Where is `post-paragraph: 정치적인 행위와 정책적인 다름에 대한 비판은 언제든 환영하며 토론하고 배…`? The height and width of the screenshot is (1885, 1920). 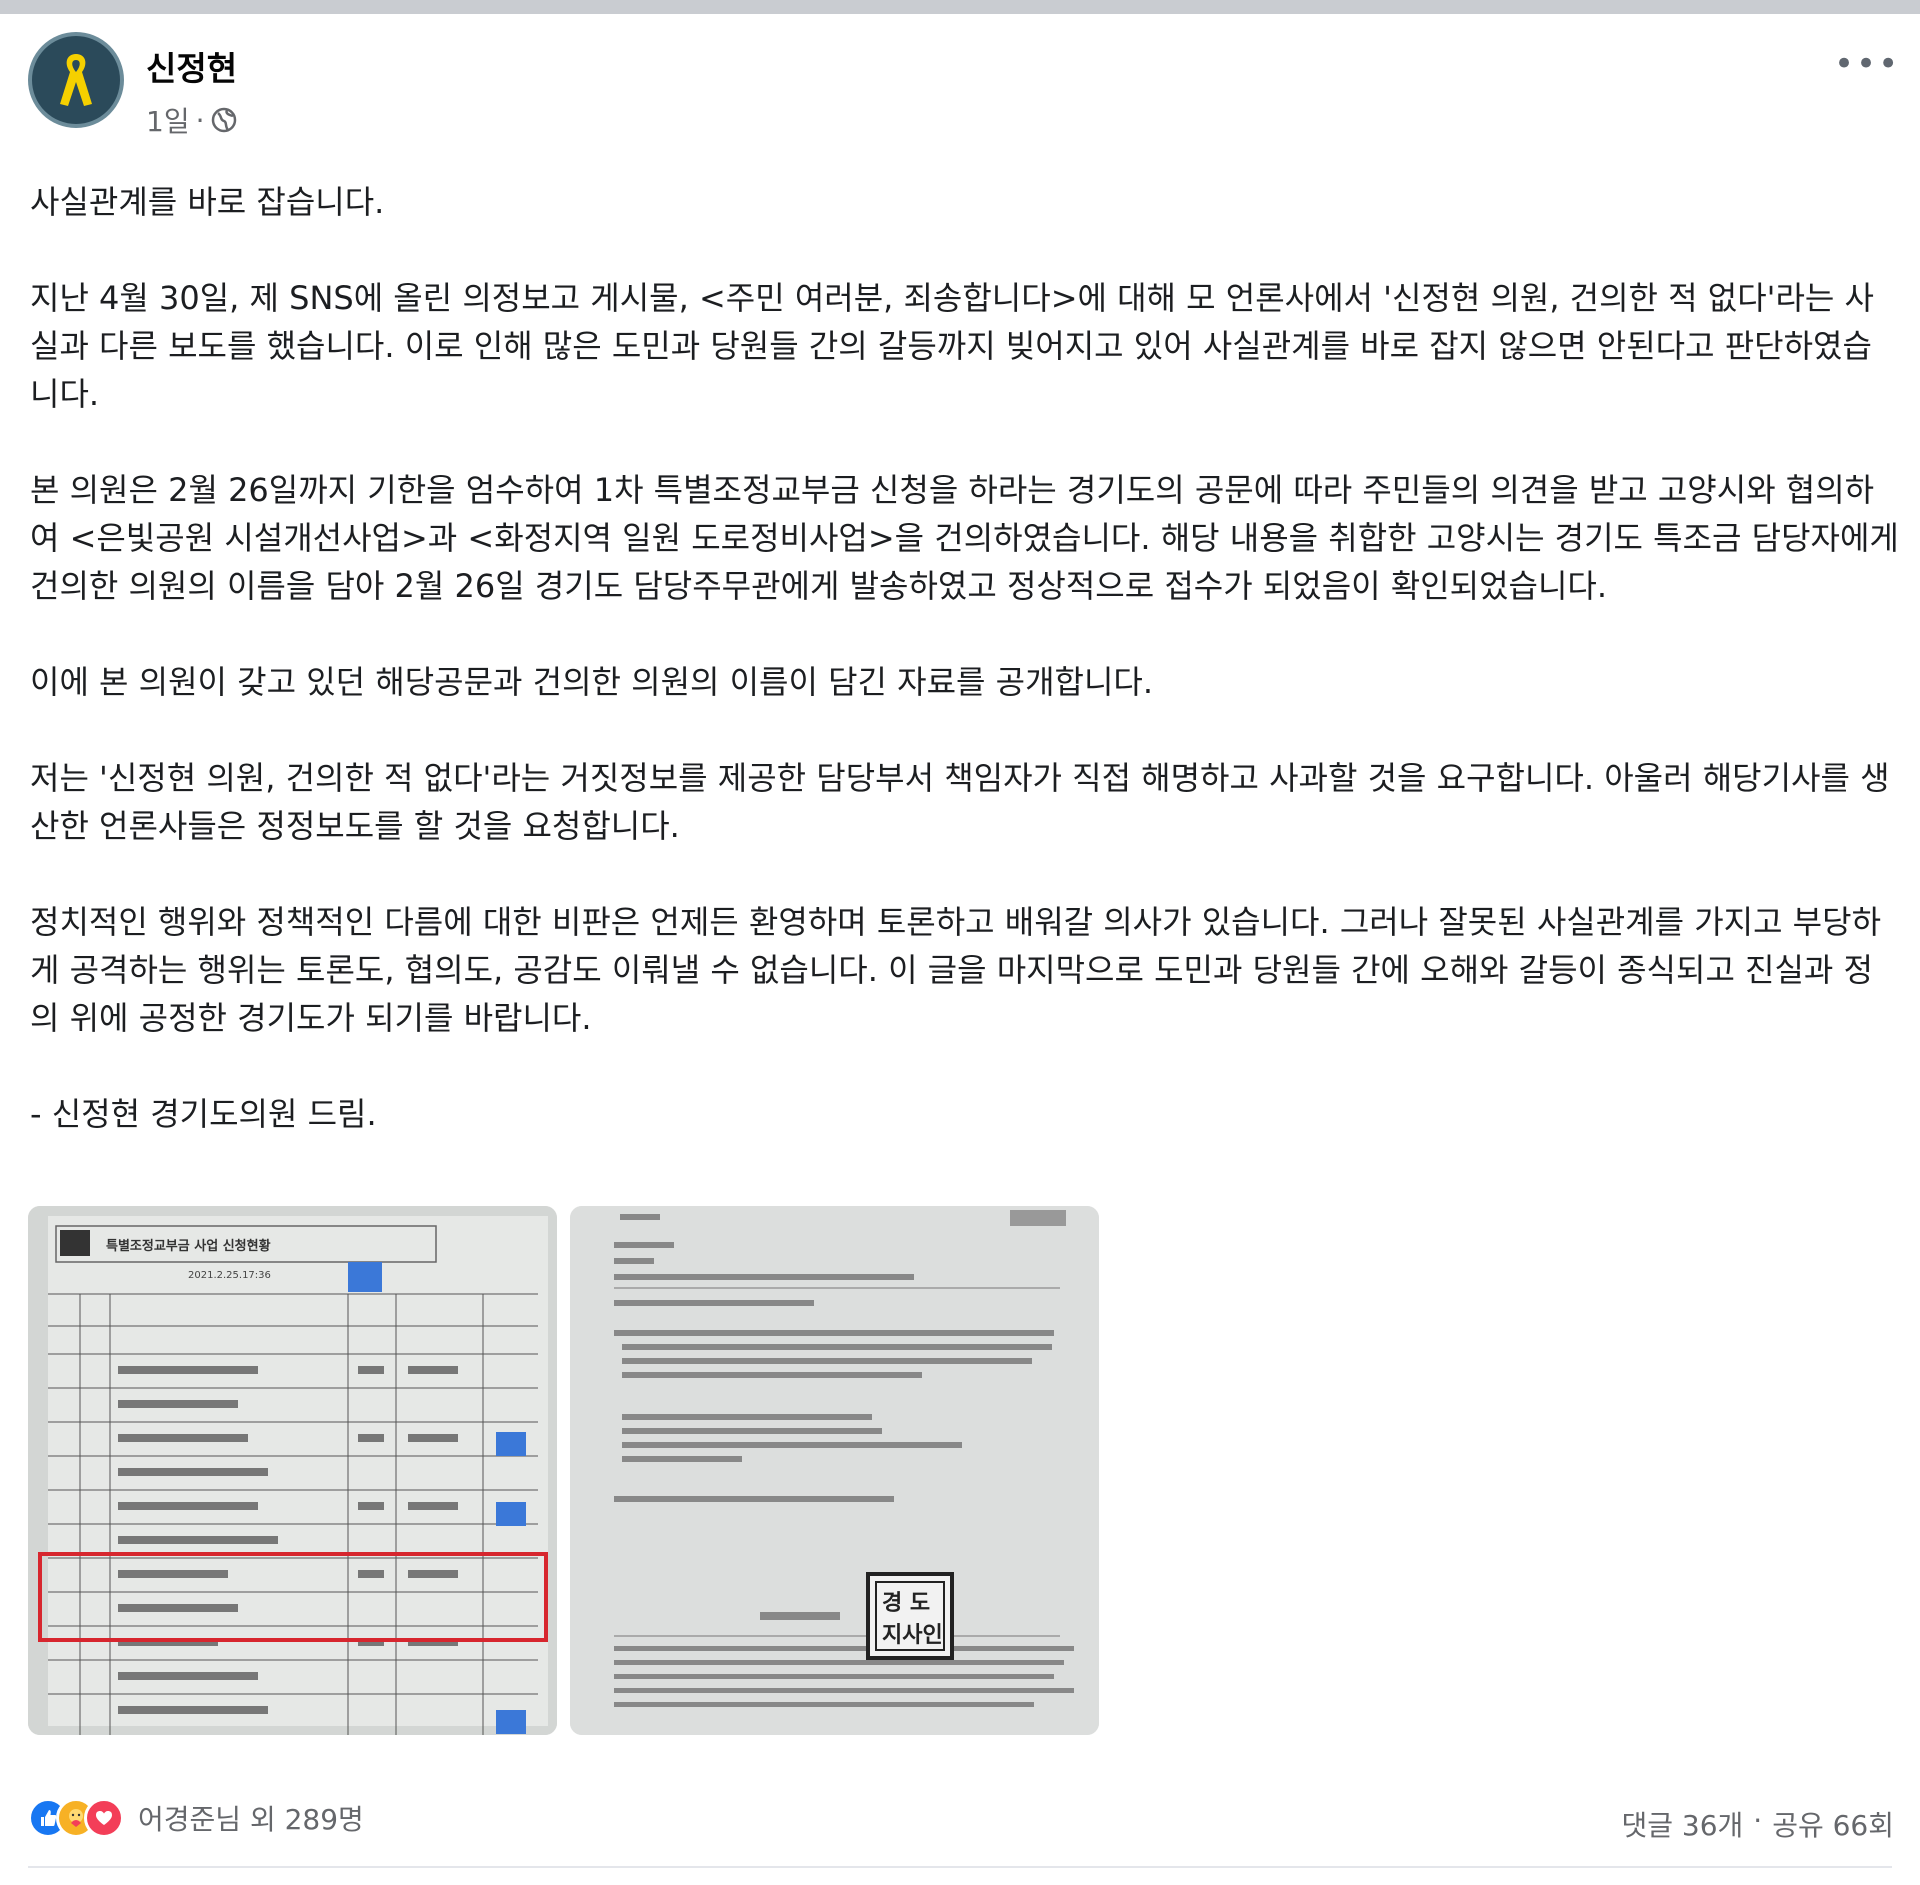
post-paragraph: 정치적인 행위와 정책적인 다름에 대한 비판은 언제든 환영하며 토론하고 배… is located at coordinates (956, 970).